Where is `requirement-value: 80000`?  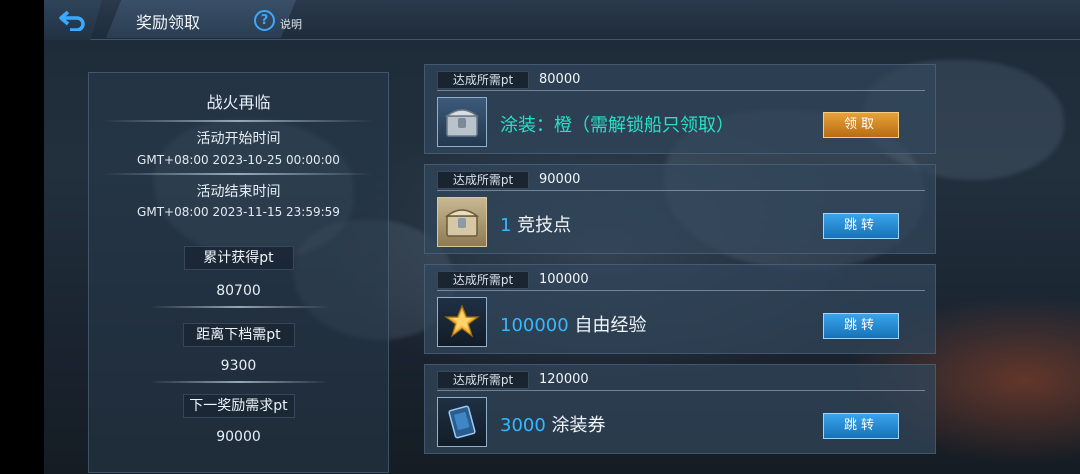 requirement-value: 80000 is located at coordinates (560, 79).